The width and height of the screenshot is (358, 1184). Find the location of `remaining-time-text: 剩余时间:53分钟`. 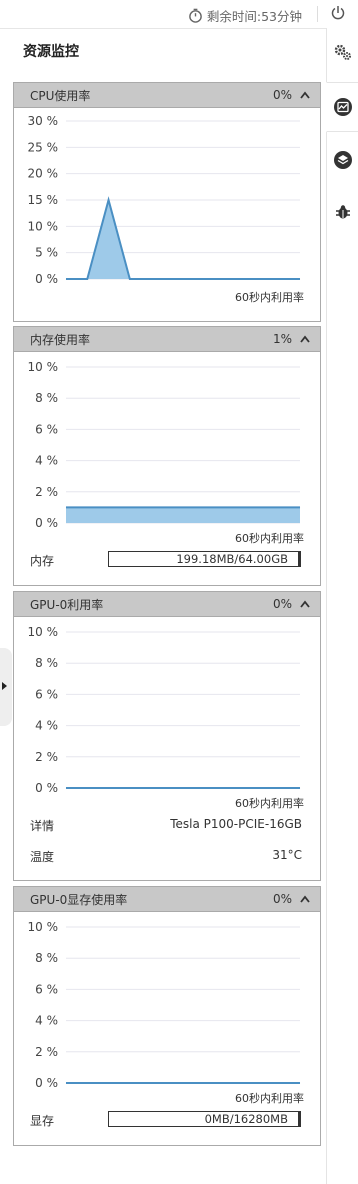

remaining-time-text: 剩余时间:53分钟 is located at coordinates (254, 16).